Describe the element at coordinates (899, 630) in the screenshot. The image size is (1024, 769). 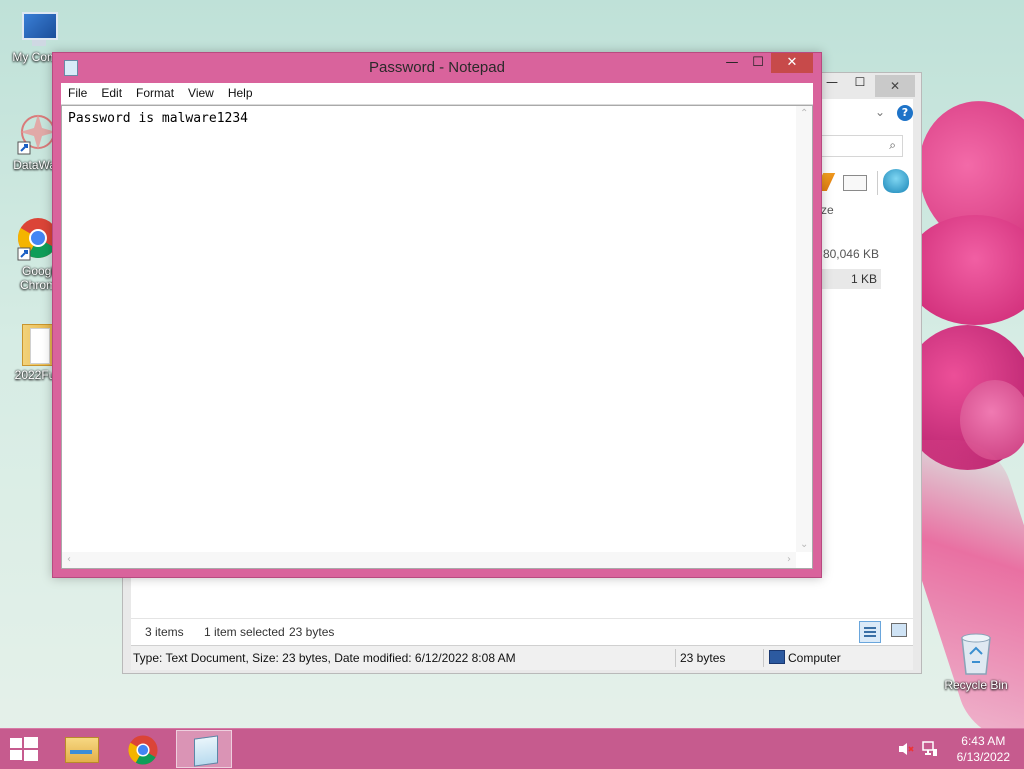
I see `large-icons-view-button` at that location.